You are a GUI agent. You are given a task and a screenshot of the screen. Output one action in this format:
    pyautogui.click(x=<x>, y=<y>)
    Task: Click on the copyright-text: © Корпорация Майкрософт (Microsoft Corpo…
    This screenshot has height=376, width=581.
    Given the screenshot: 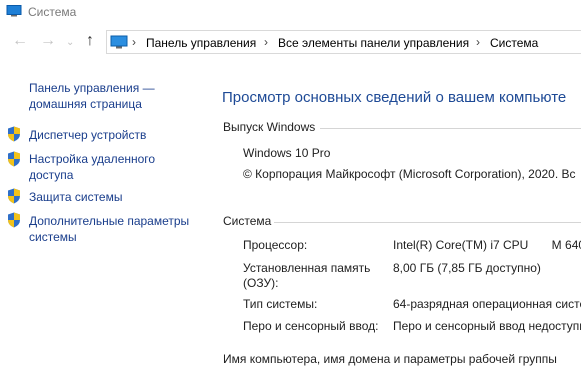 What is the action you would take?
    pyautogui.click(x=409, y=174)
    